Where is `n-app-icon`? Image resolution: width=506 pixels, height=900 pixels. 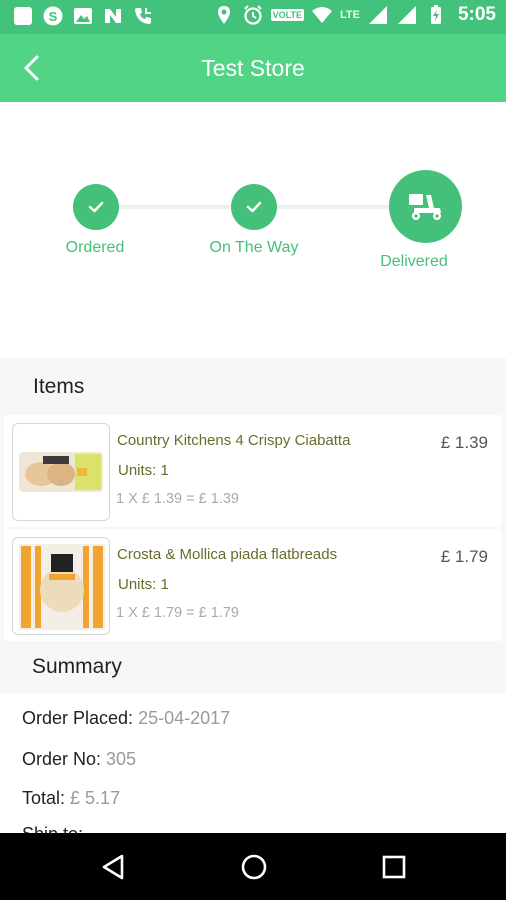 n-app-icon is located at coordinates (113, 16).